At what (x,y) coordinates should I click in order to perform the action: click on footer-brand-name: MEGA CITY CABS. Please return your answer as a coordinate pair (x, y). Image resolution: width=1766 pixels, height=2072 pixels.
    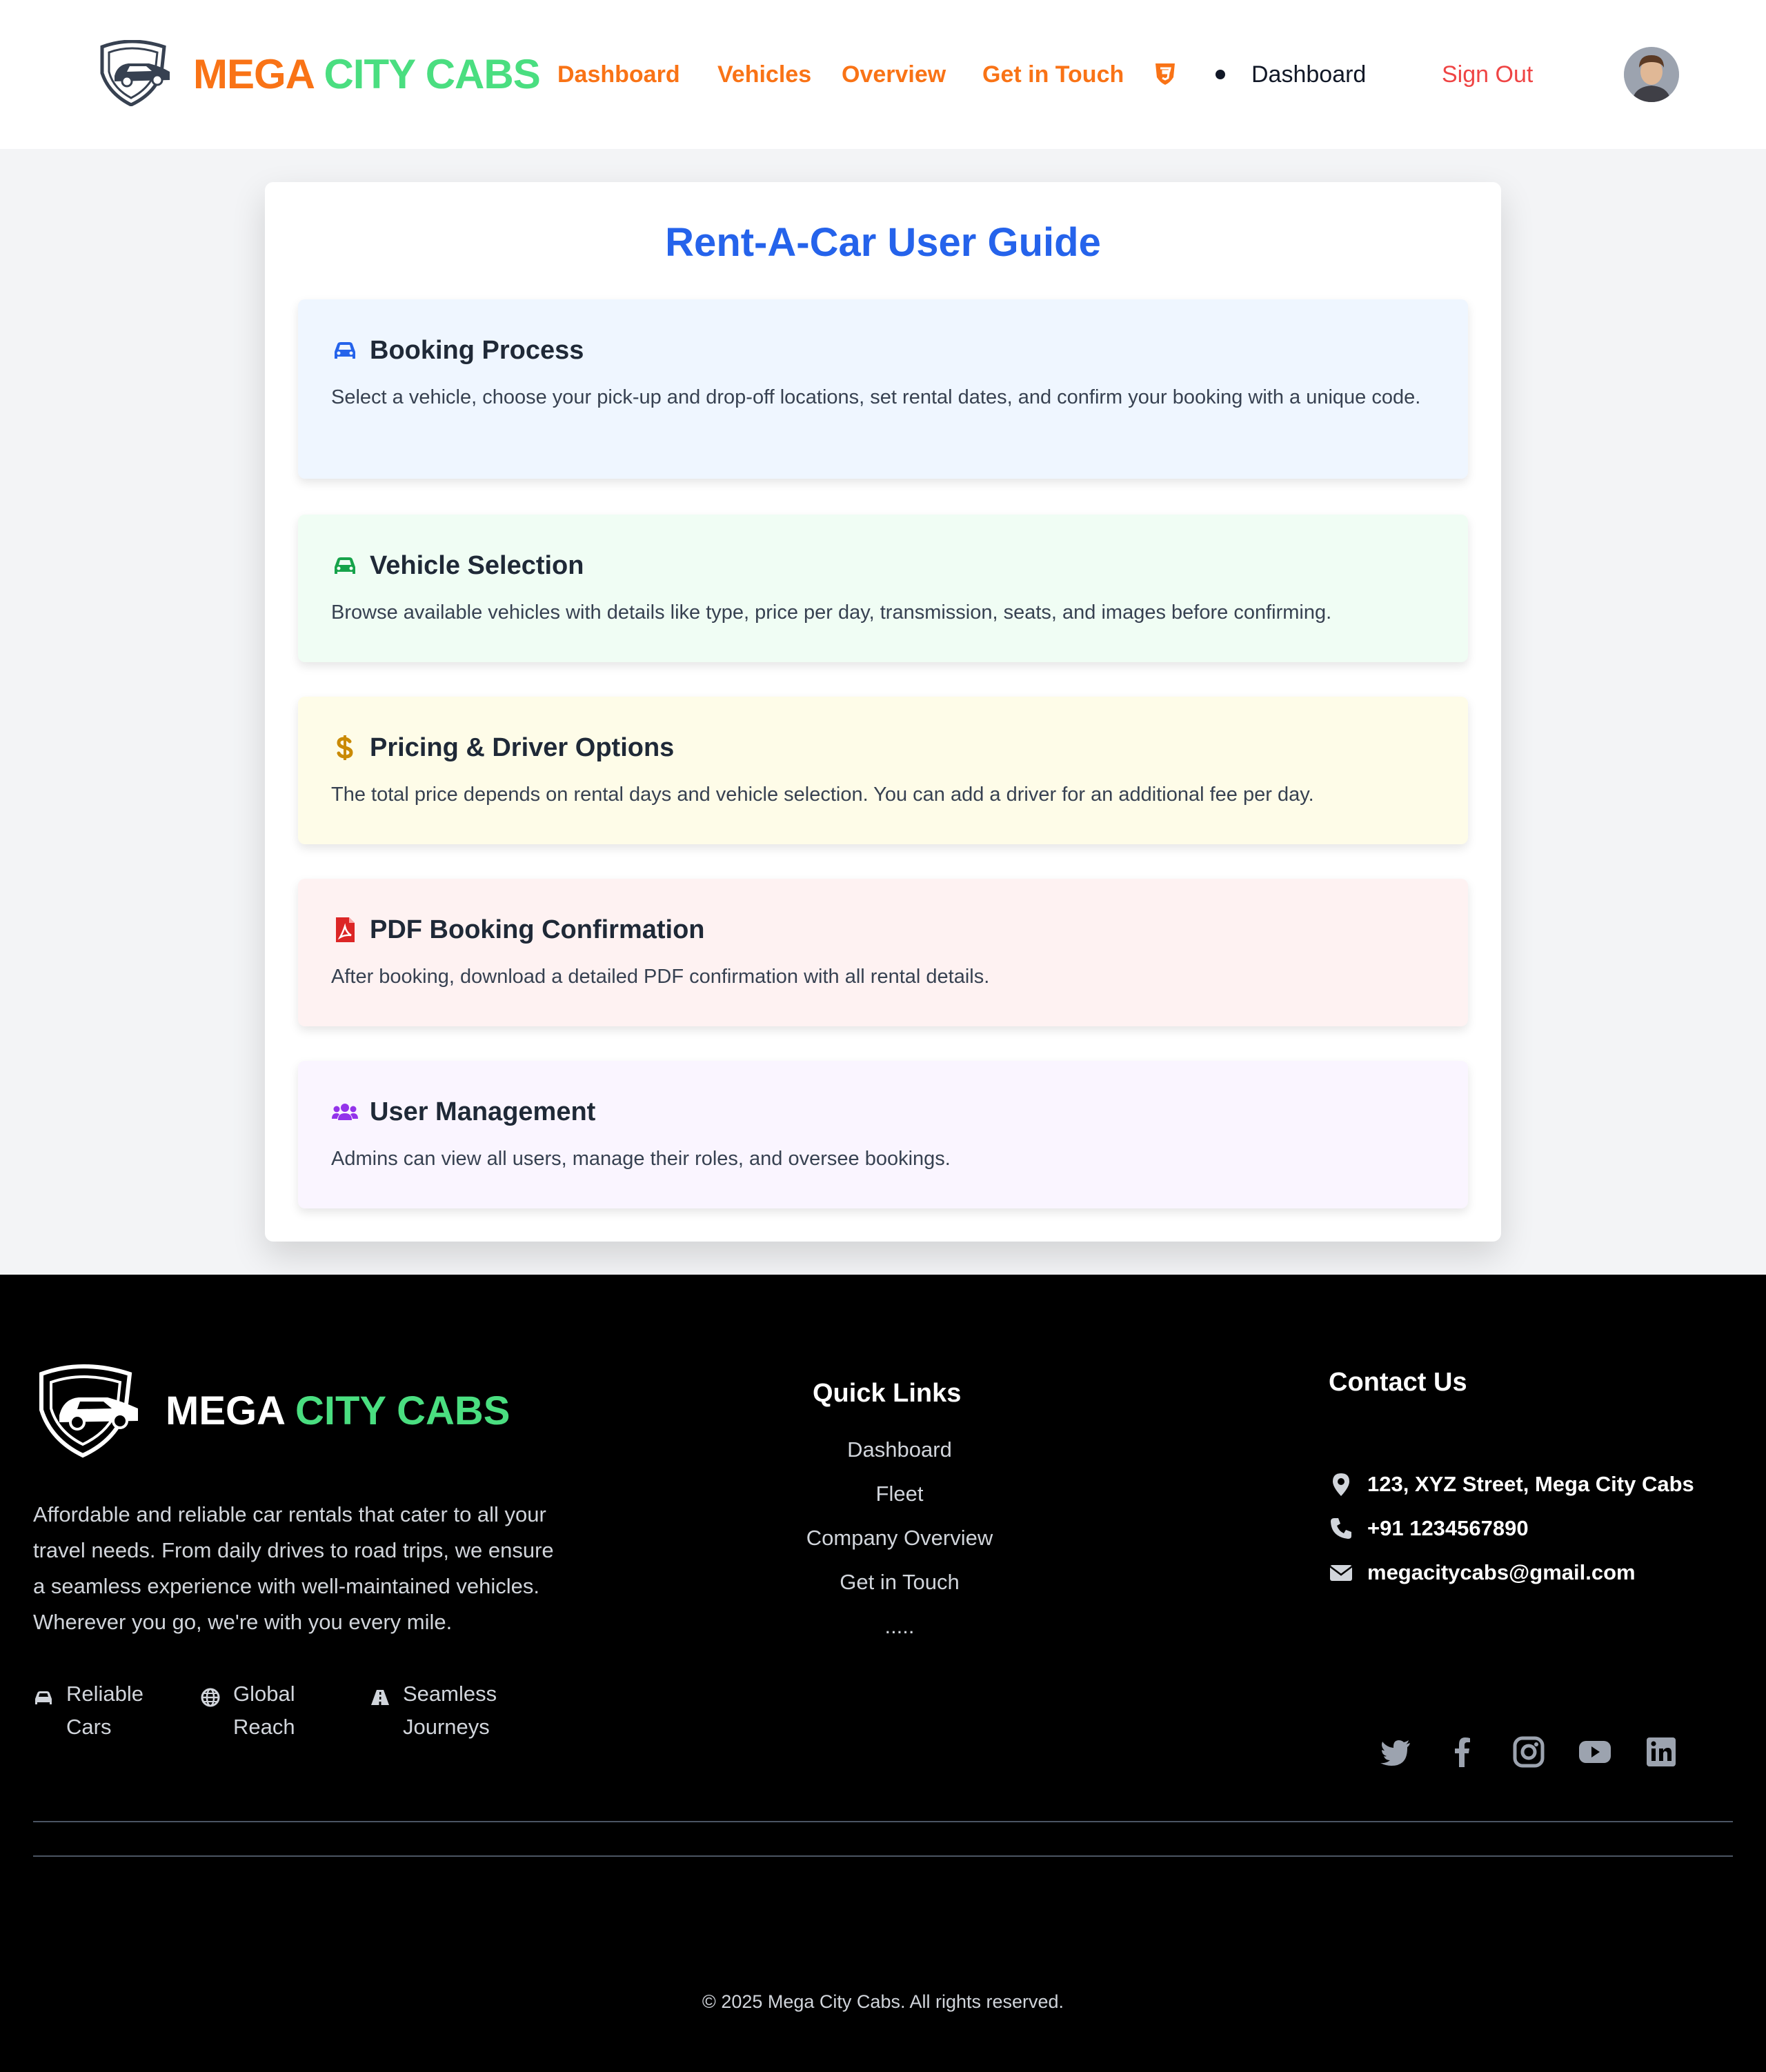
    Looking at the image, I should click on (338, 1411).